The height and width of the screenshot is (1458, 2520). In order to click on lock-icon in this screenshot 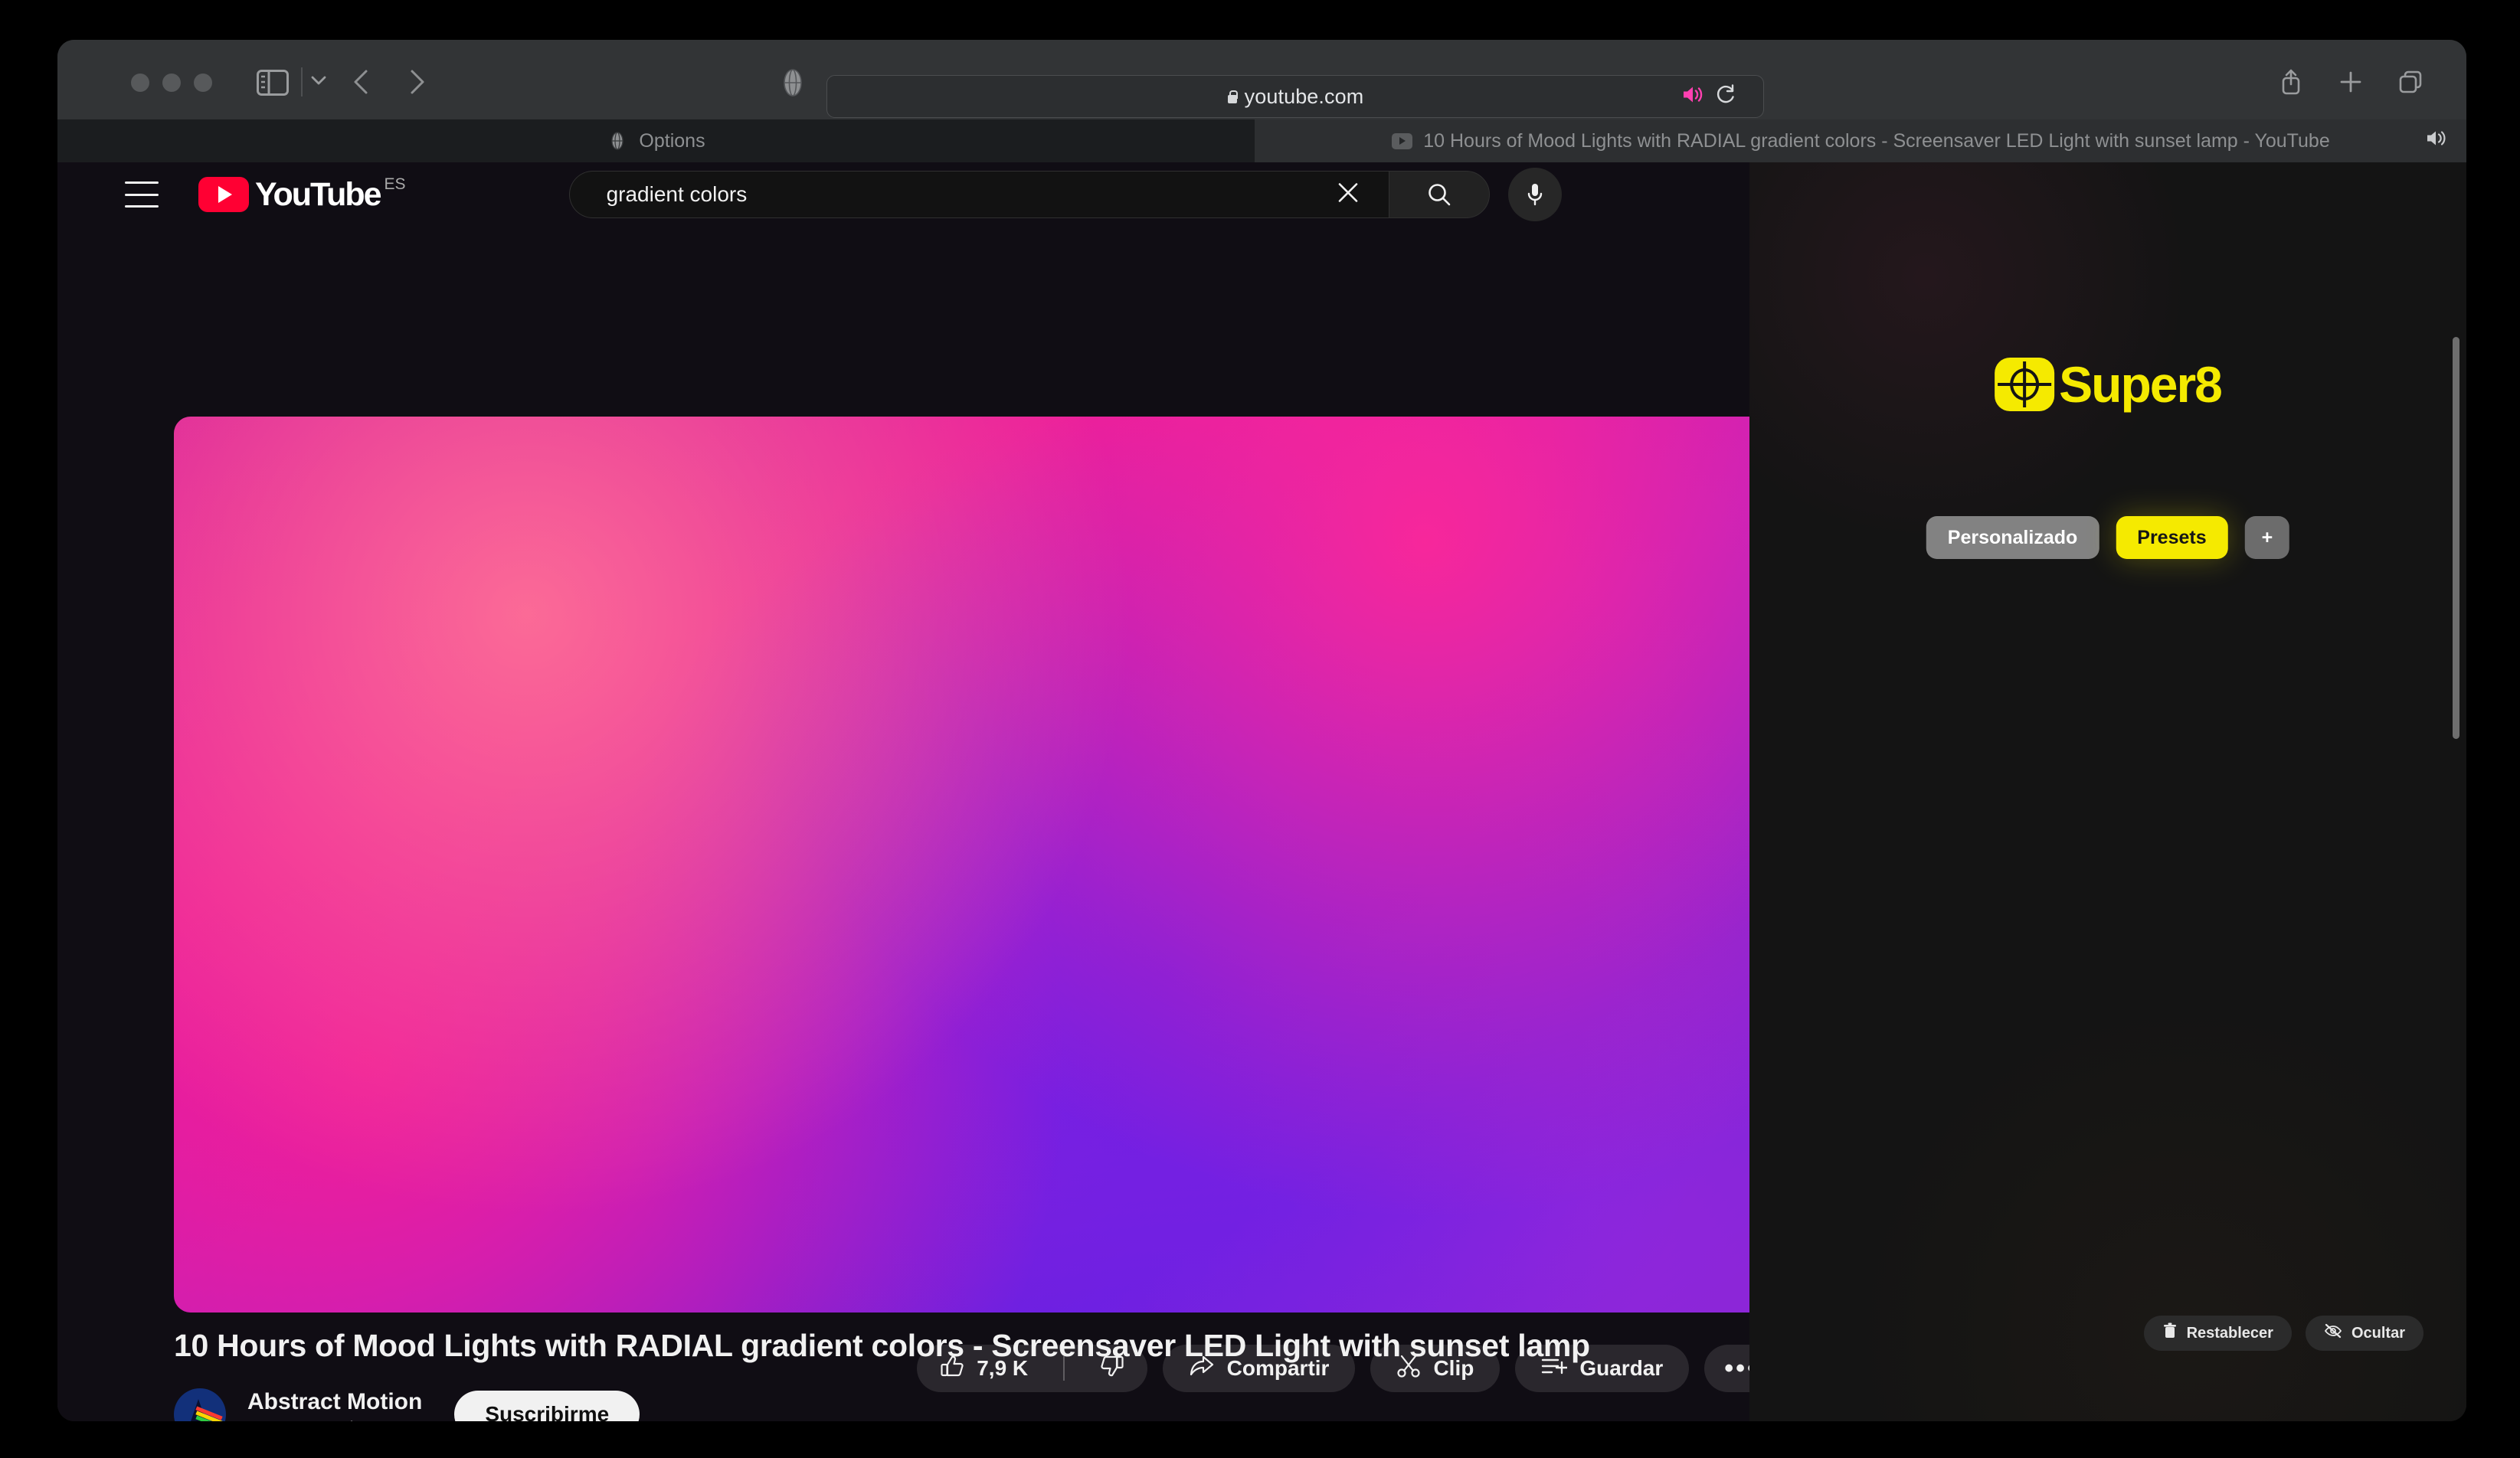, I will do `click(1233, 96)`.